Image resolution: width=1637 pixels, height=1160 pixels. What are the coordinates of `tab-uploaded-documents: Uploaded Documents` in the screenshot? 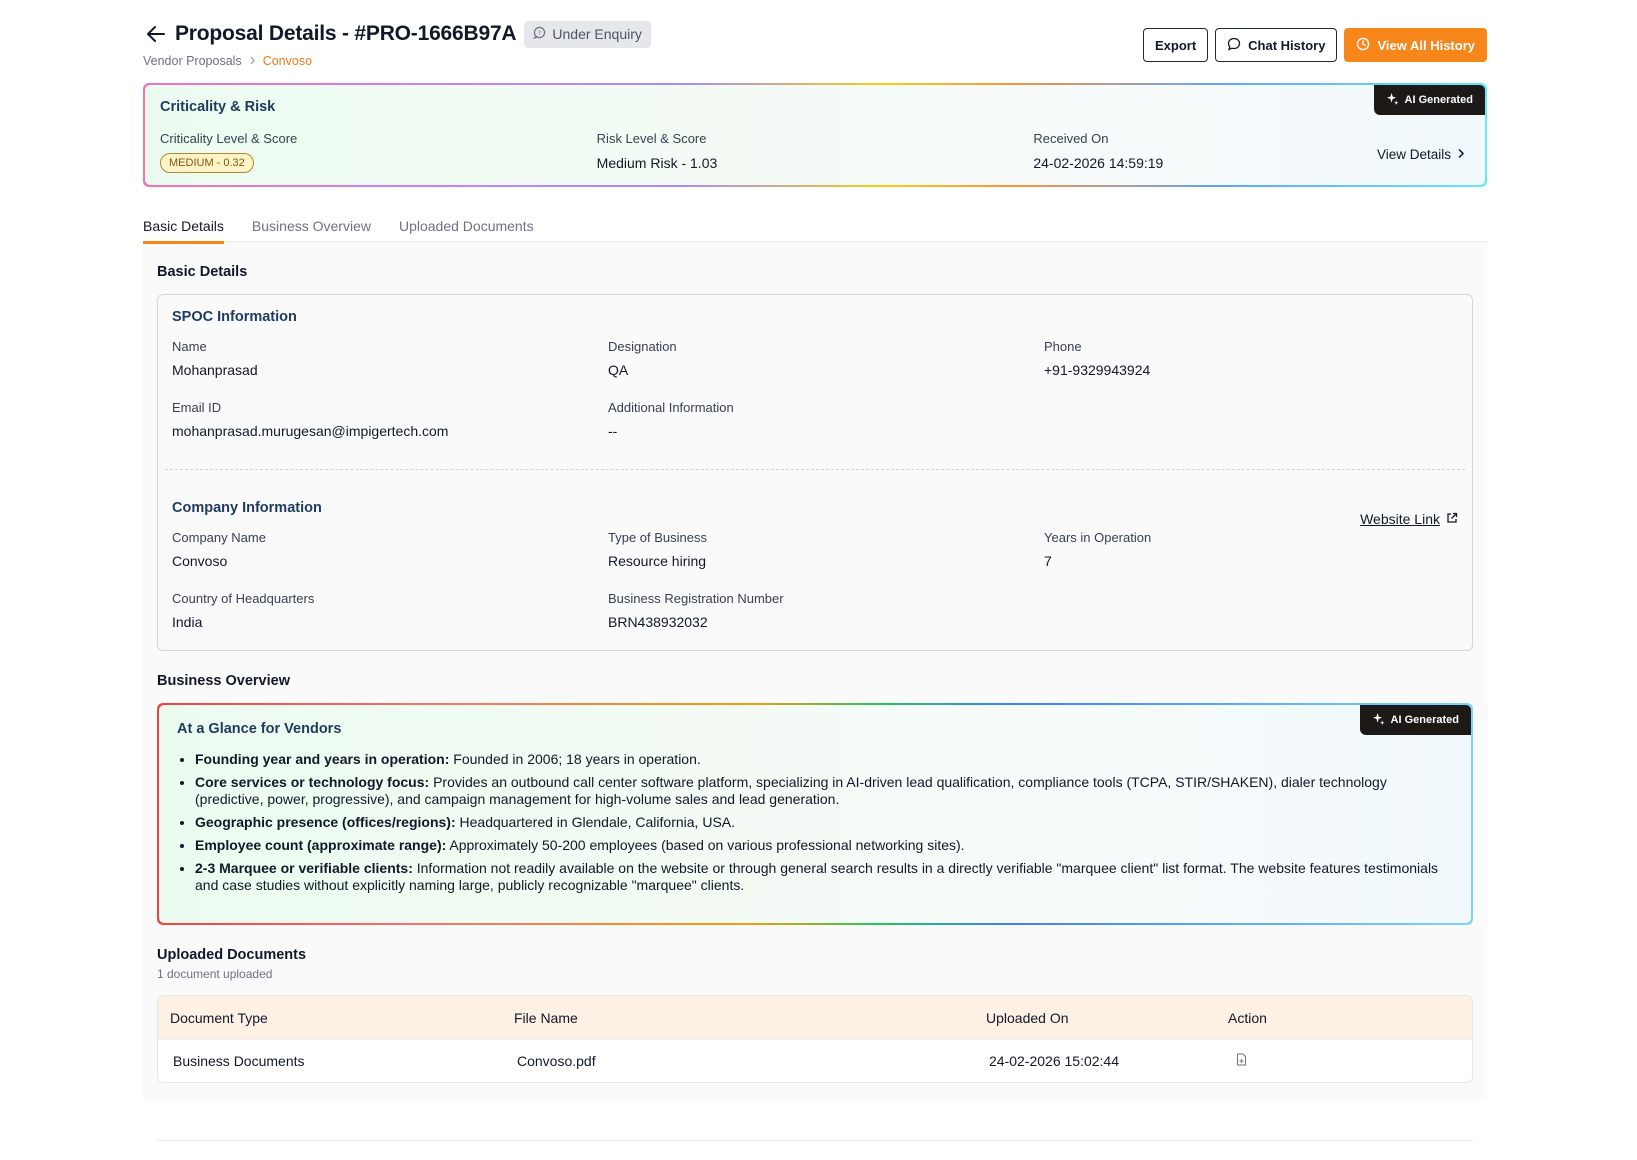 It's located at (466, 225).